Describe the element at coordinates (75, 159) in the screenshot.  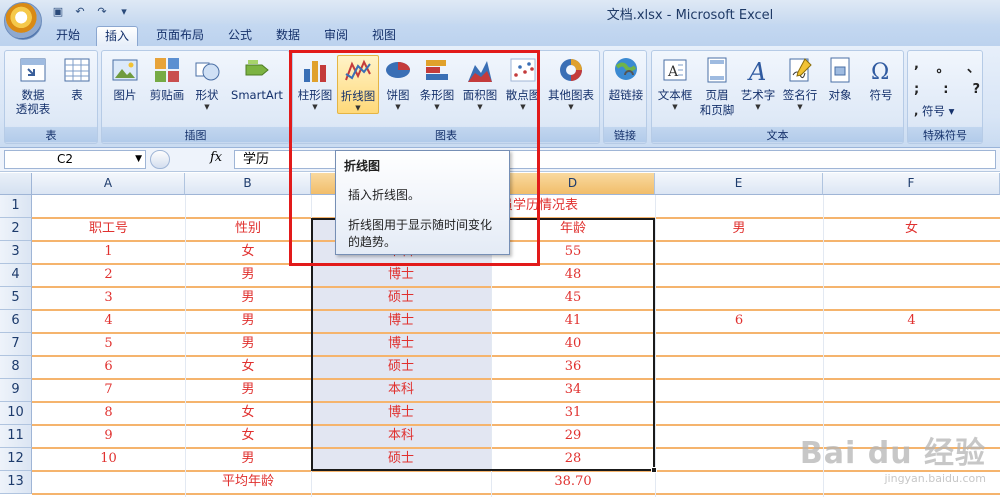
I see `name-box: C2 ▼` at that location.